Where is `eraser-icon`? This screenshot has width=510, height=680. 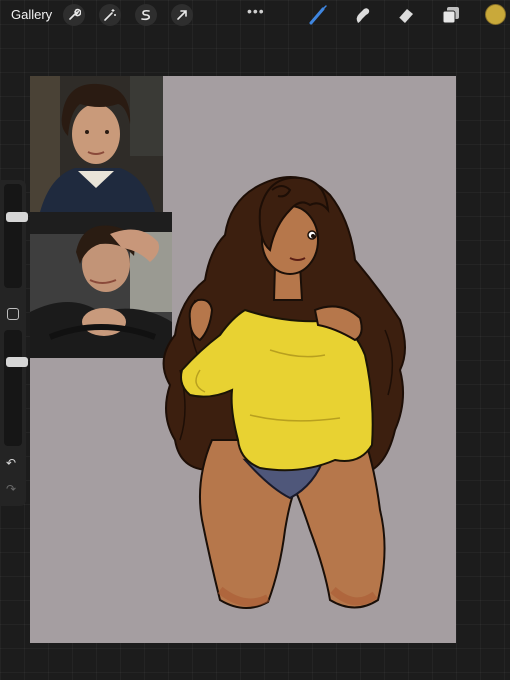 eraser-icon is located at coordinates (406, 15).